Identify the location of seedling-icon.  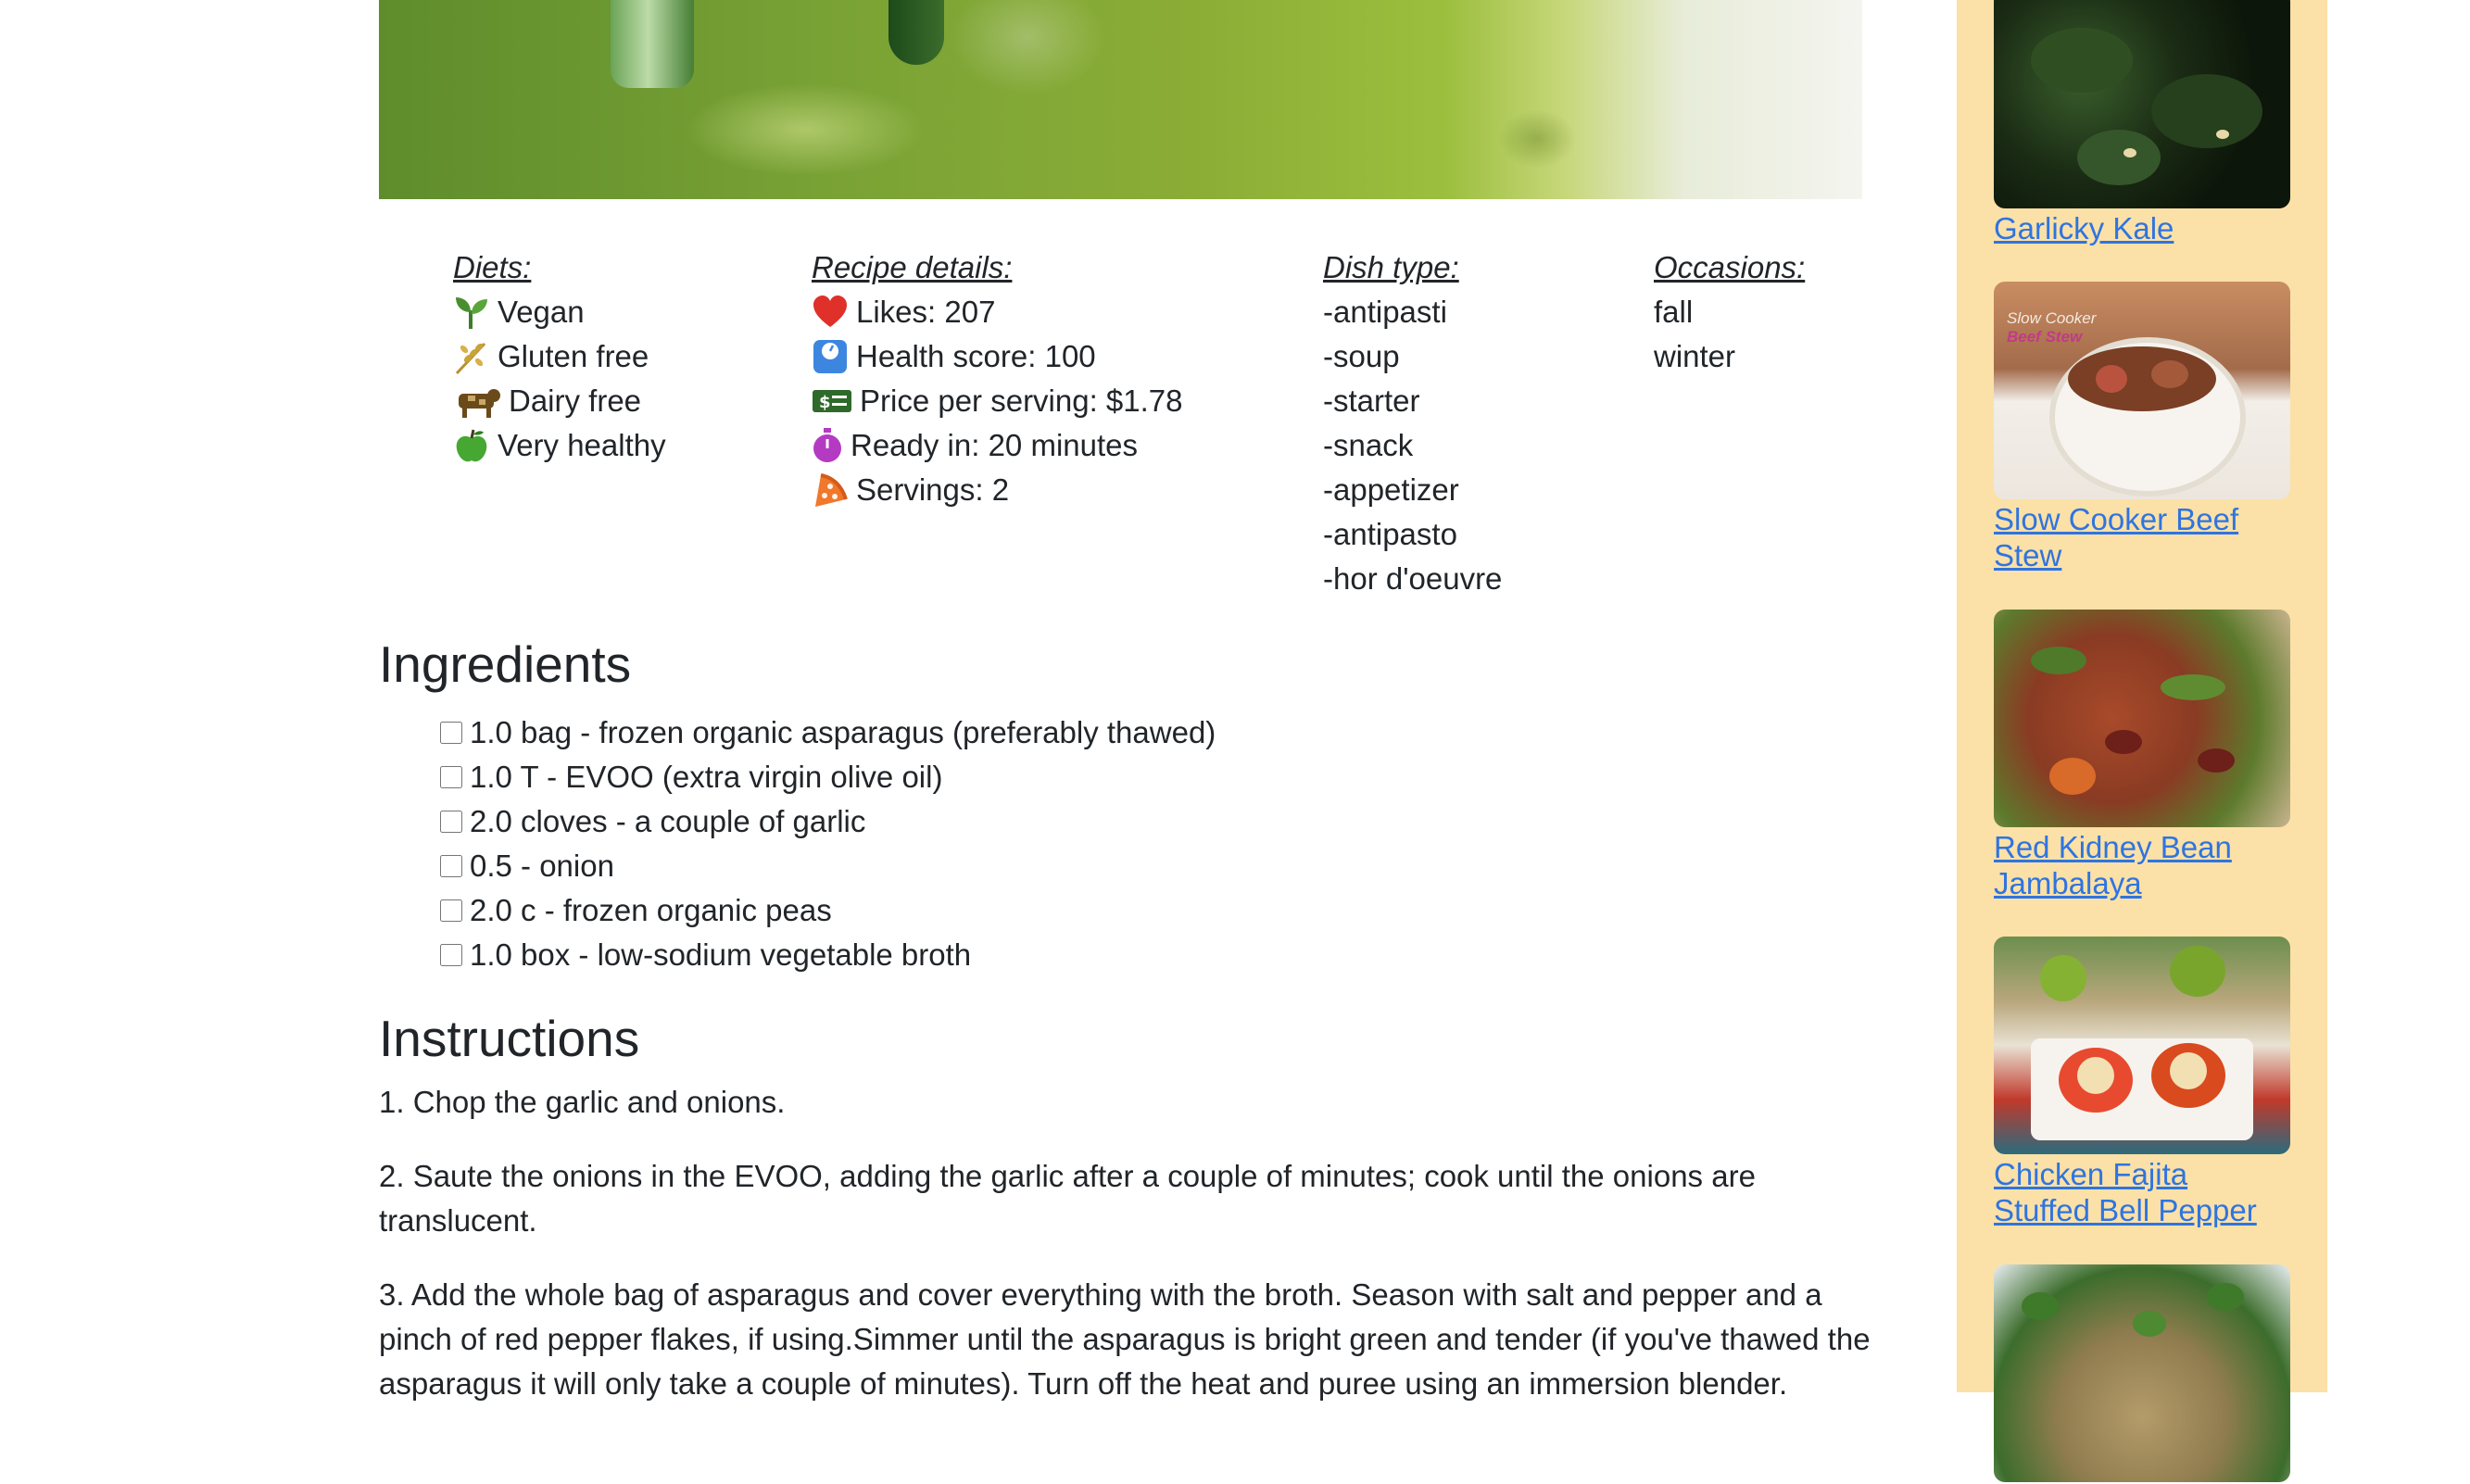
(471, 313).